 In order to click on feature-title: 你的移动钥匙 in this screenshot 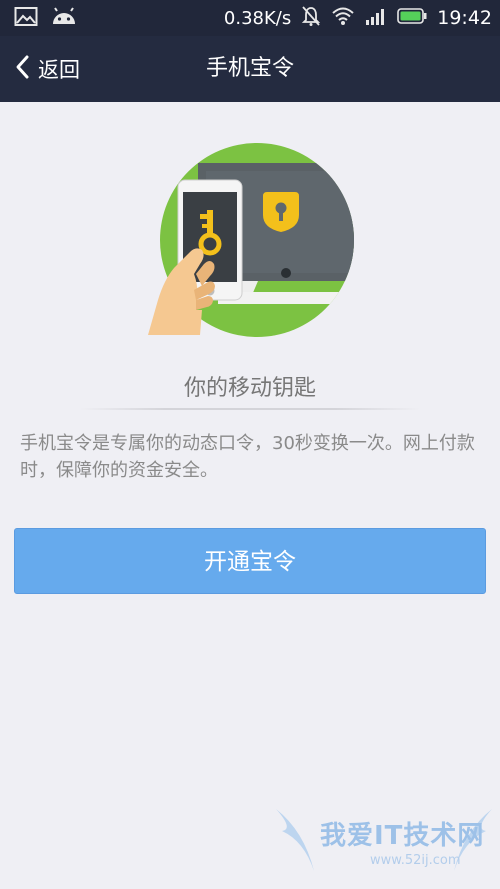, I will do `click(249, 388)`.